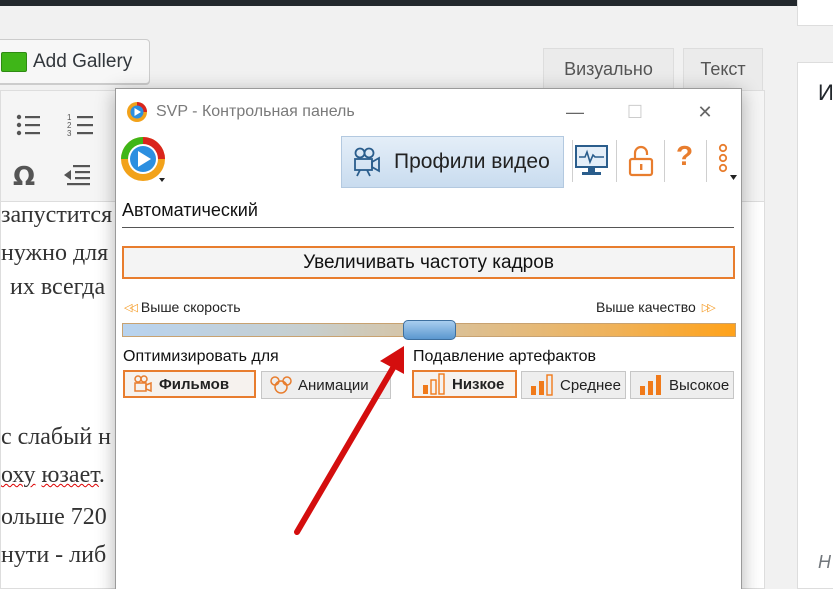  Describe the element at coordinates (56, 437) in the screenshot. I see `editor-line: с слабый н` at that location.